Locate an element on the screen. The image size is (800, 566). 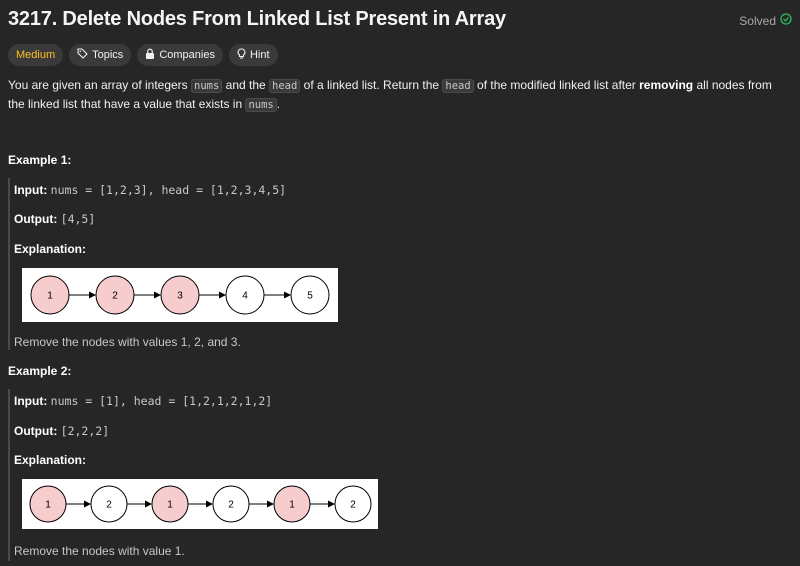
desc-text: . is located at coordinates (278, 104).